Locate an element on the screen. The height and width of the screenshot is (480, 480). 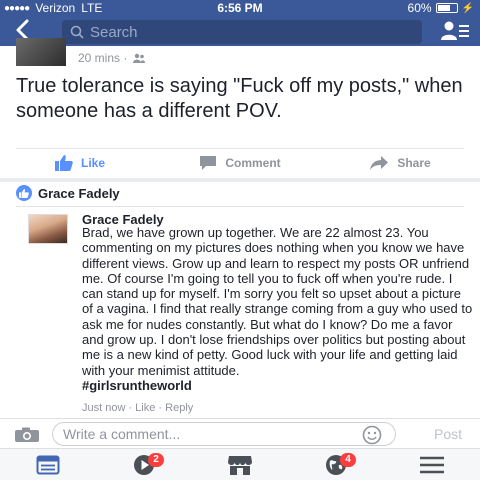
menu-icon is located at coordinates (432, 464).